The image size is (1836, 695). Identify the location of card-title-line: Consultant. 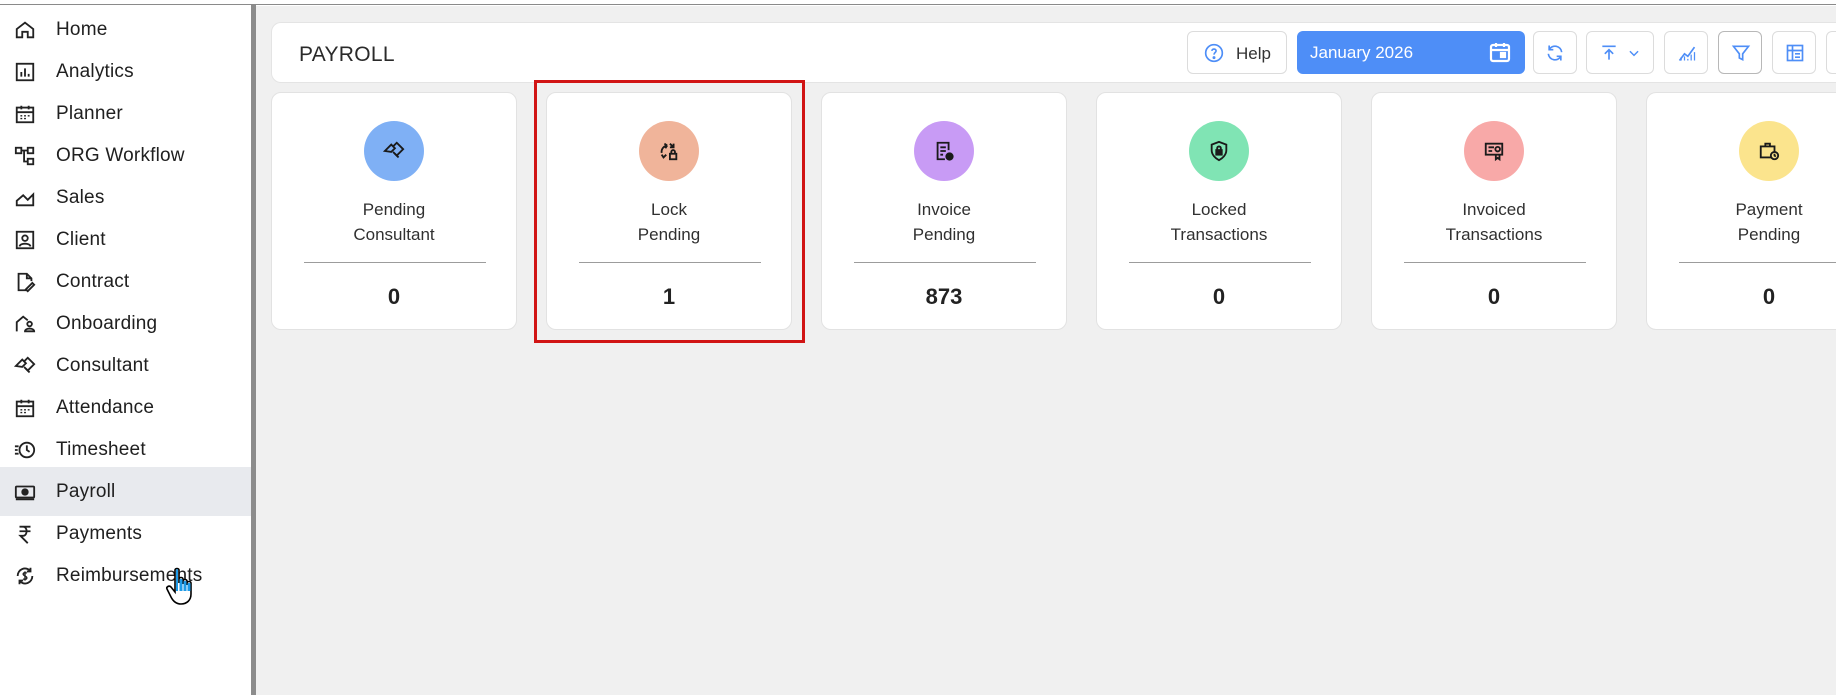
(394, 234).